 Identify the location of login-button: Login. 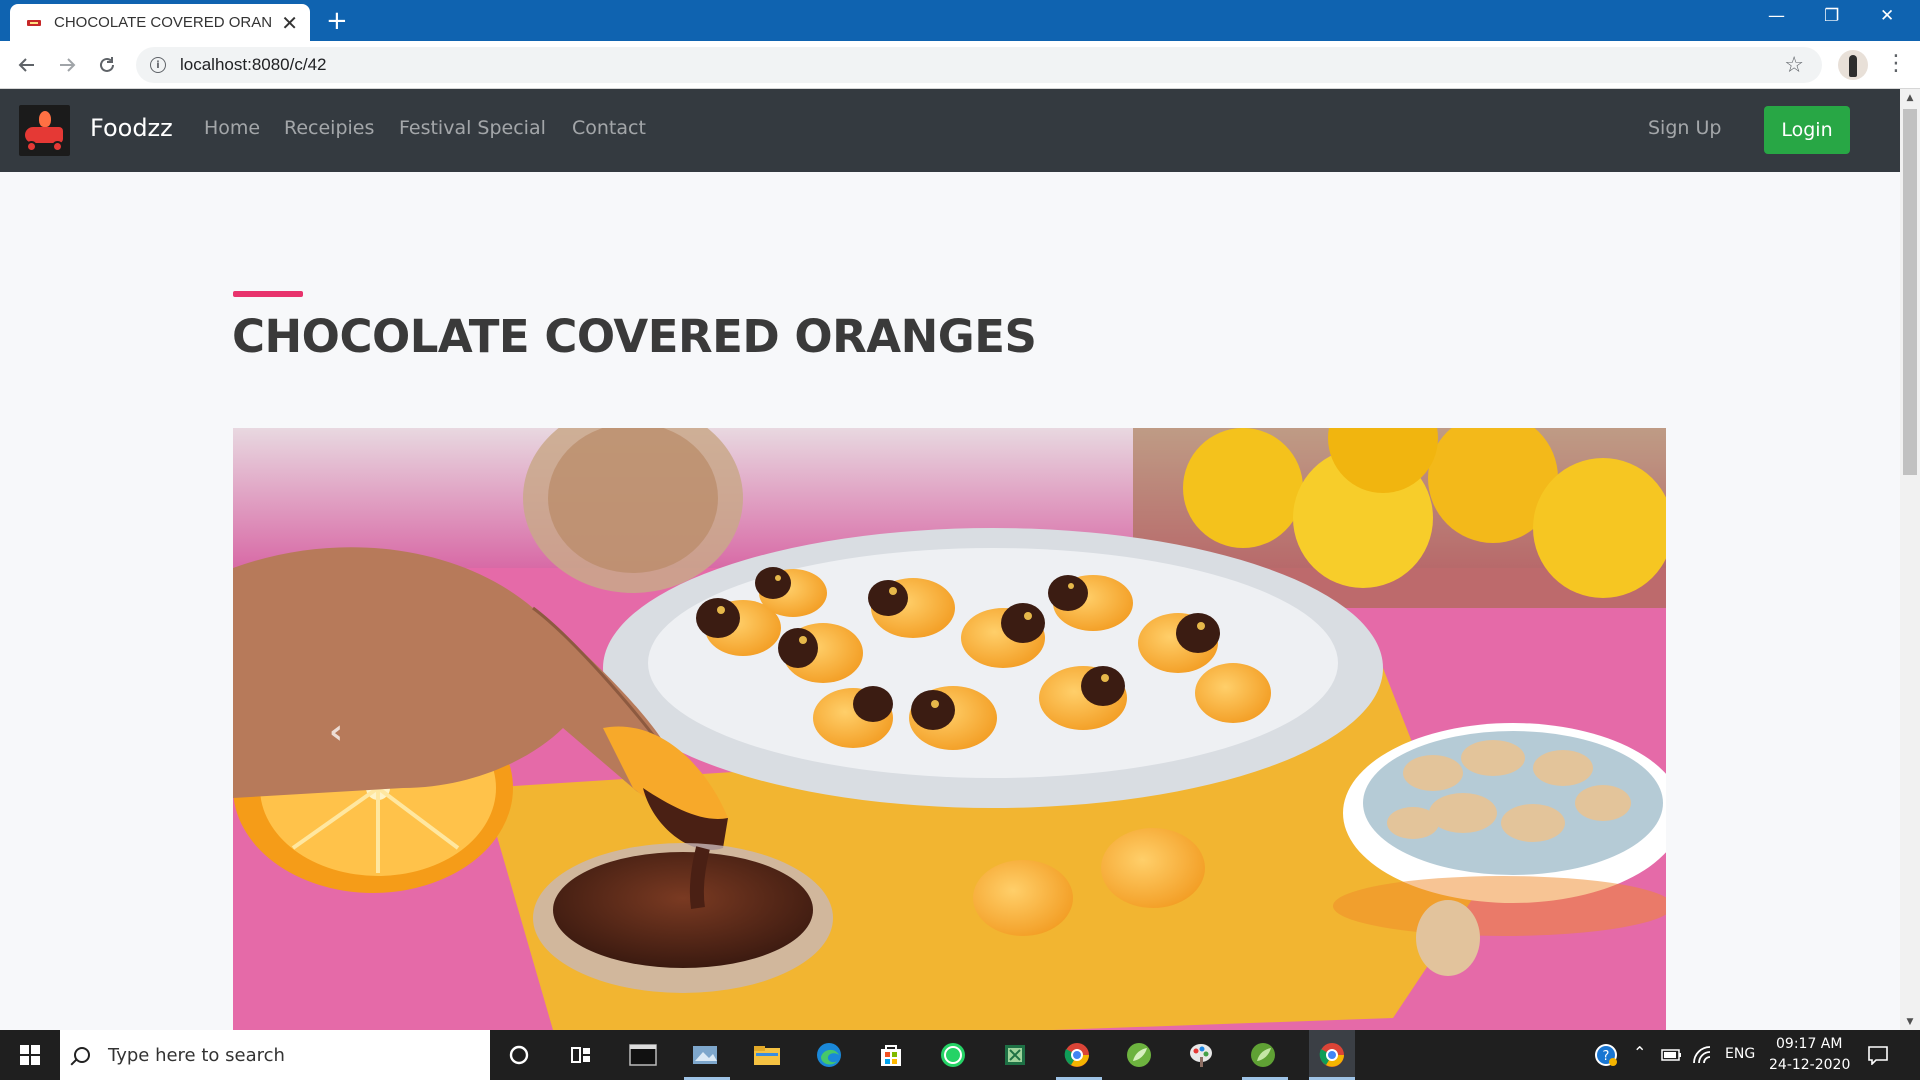
(1807, 130).